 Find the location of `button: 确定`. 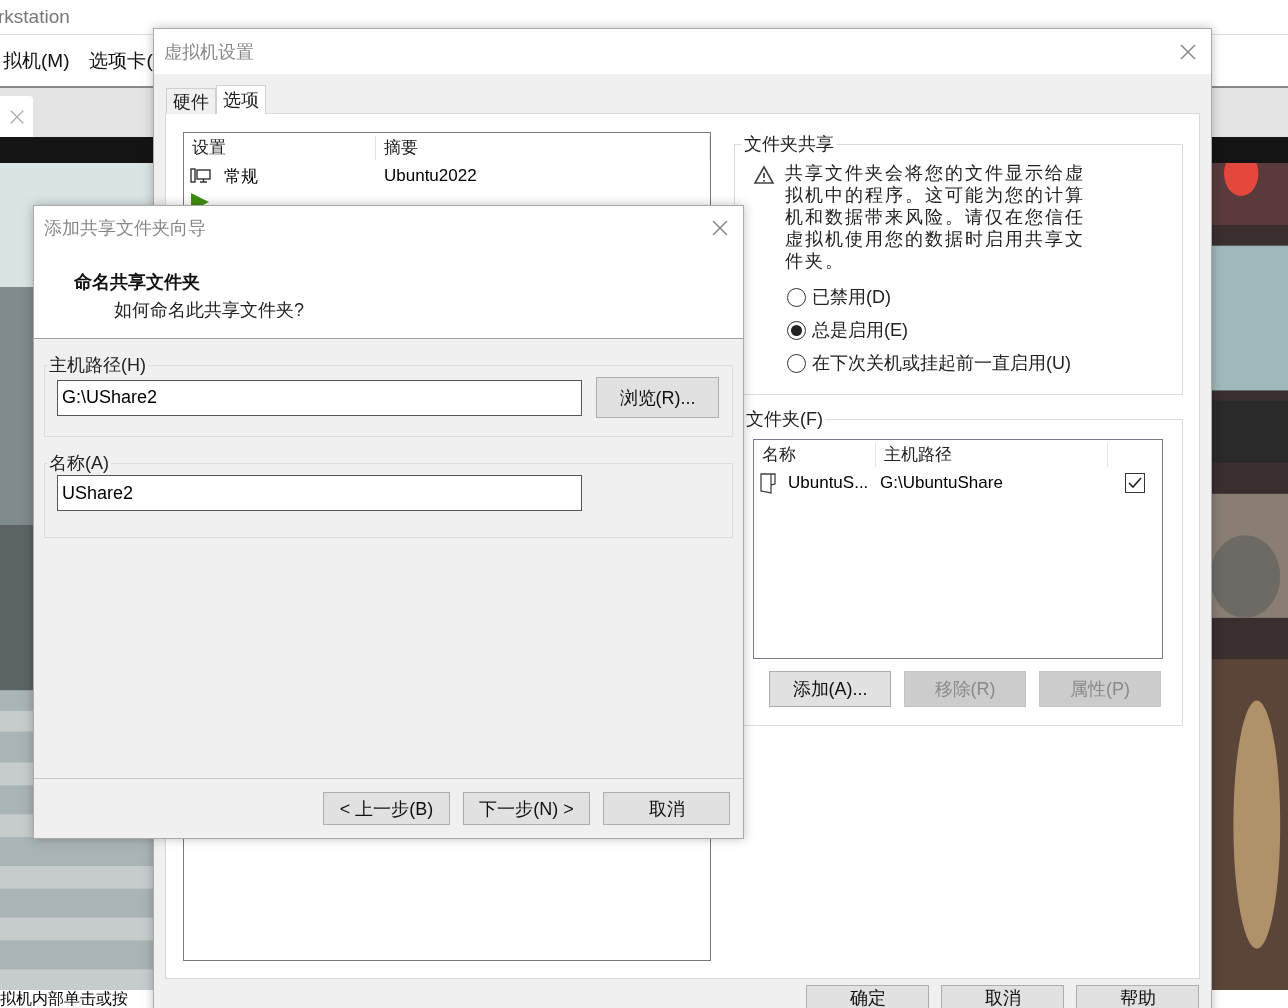

button: 确定 is located at coordinates (867, 996).